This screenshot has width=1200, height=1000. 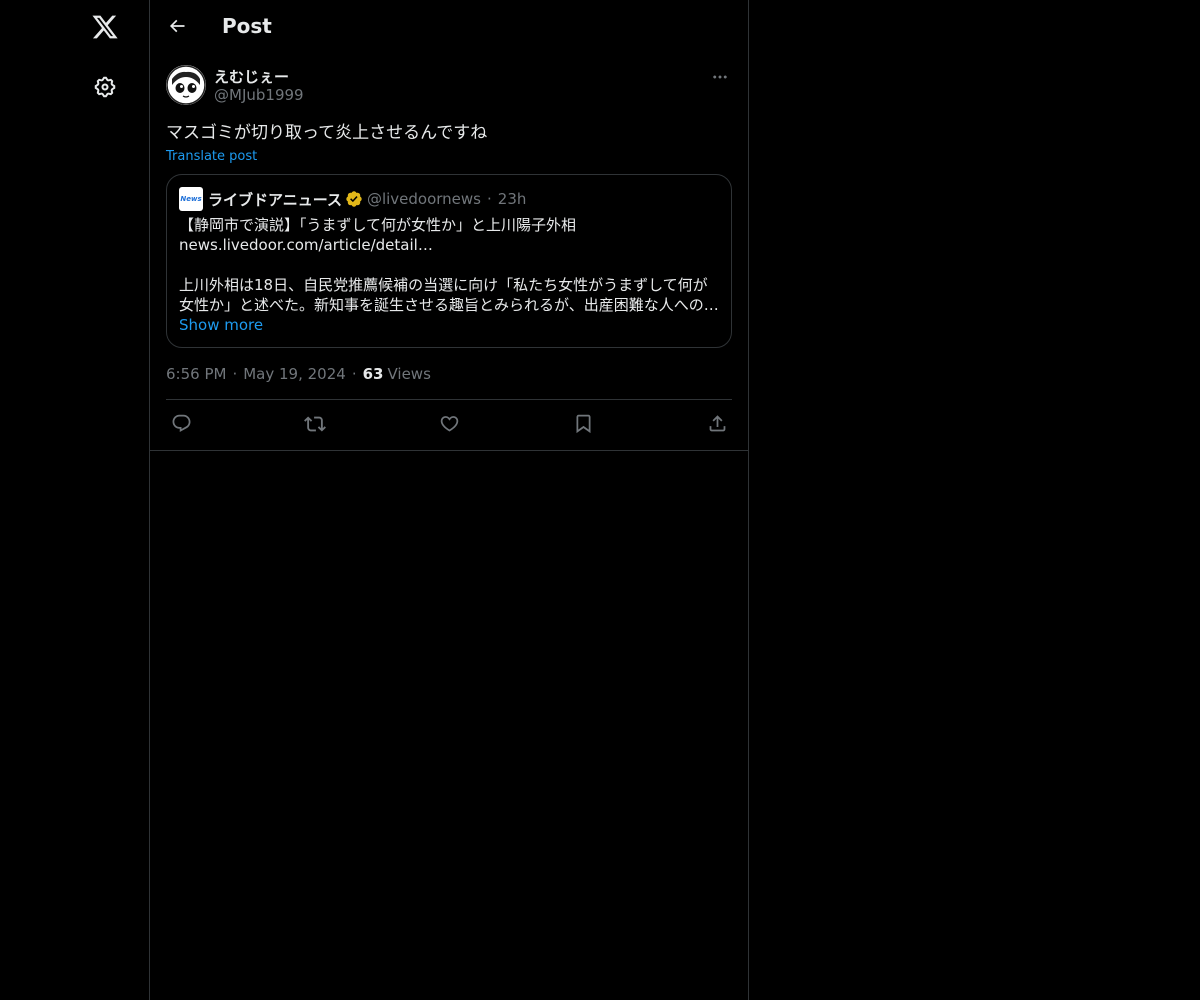 I want to click on tweet-actions, so click(x=449, y=423).